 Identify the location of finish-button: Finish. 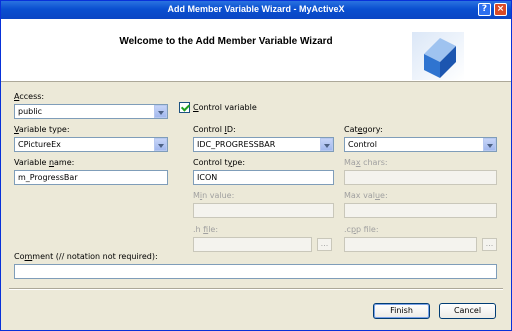
(401, 311).